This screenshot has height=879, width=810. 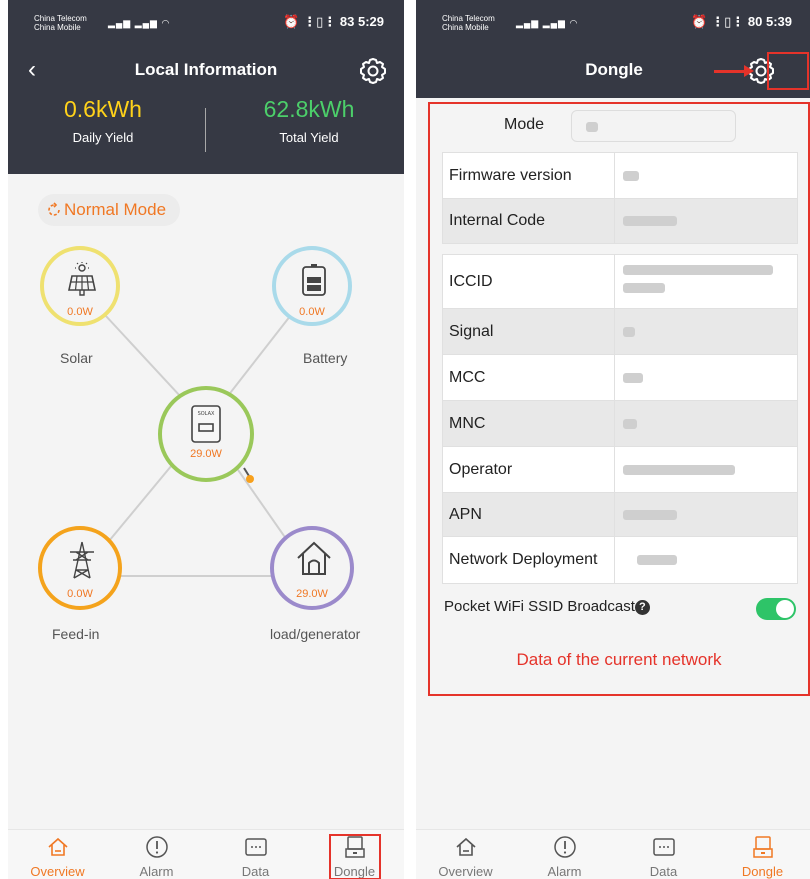 I want to click on dongle-tab-icon, so click(x=763, y=847).